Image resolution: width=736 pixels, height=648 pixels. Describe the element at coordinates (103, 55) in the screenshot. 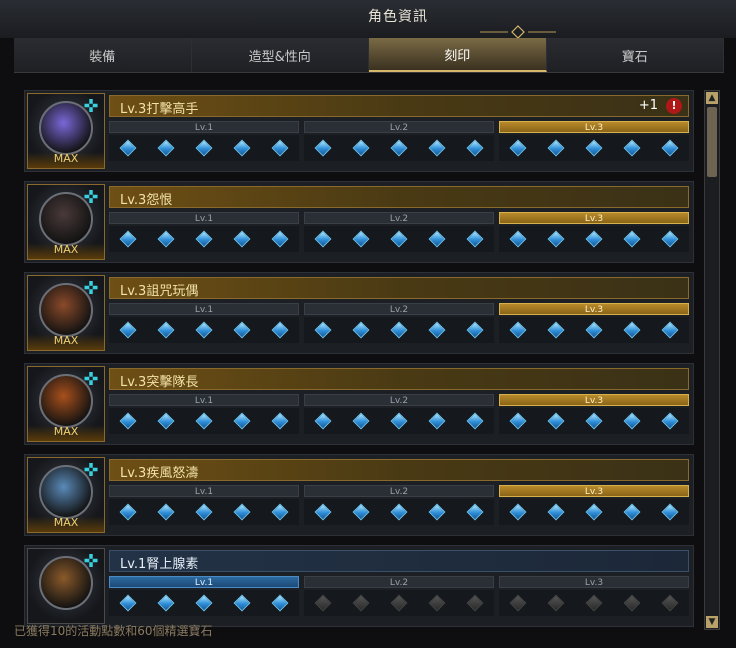

I see `tab-equipment: 裝備` at that location.